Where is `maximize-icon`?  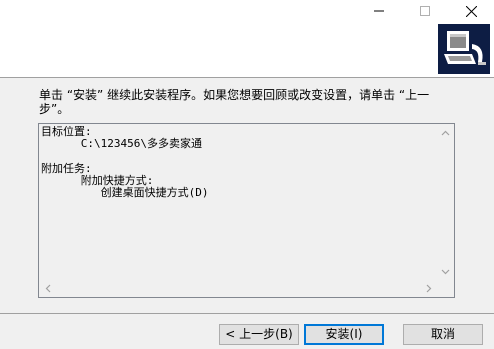
maximize-icon is located at coordinates (425, 11).